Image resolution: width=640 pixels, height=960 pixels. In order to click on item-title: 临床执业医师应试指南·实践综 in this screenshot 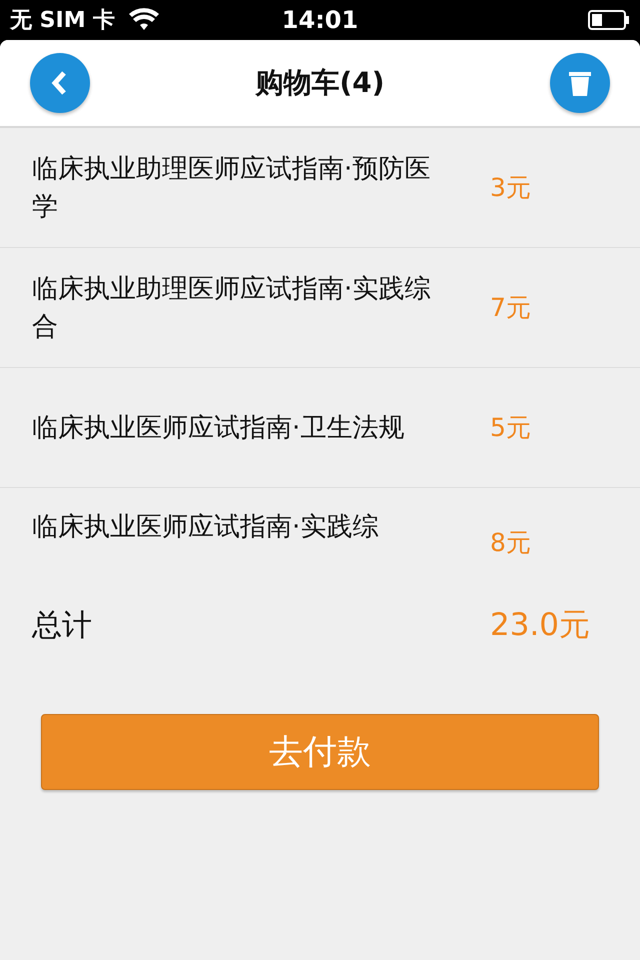, I will do `click(206, 527)`.